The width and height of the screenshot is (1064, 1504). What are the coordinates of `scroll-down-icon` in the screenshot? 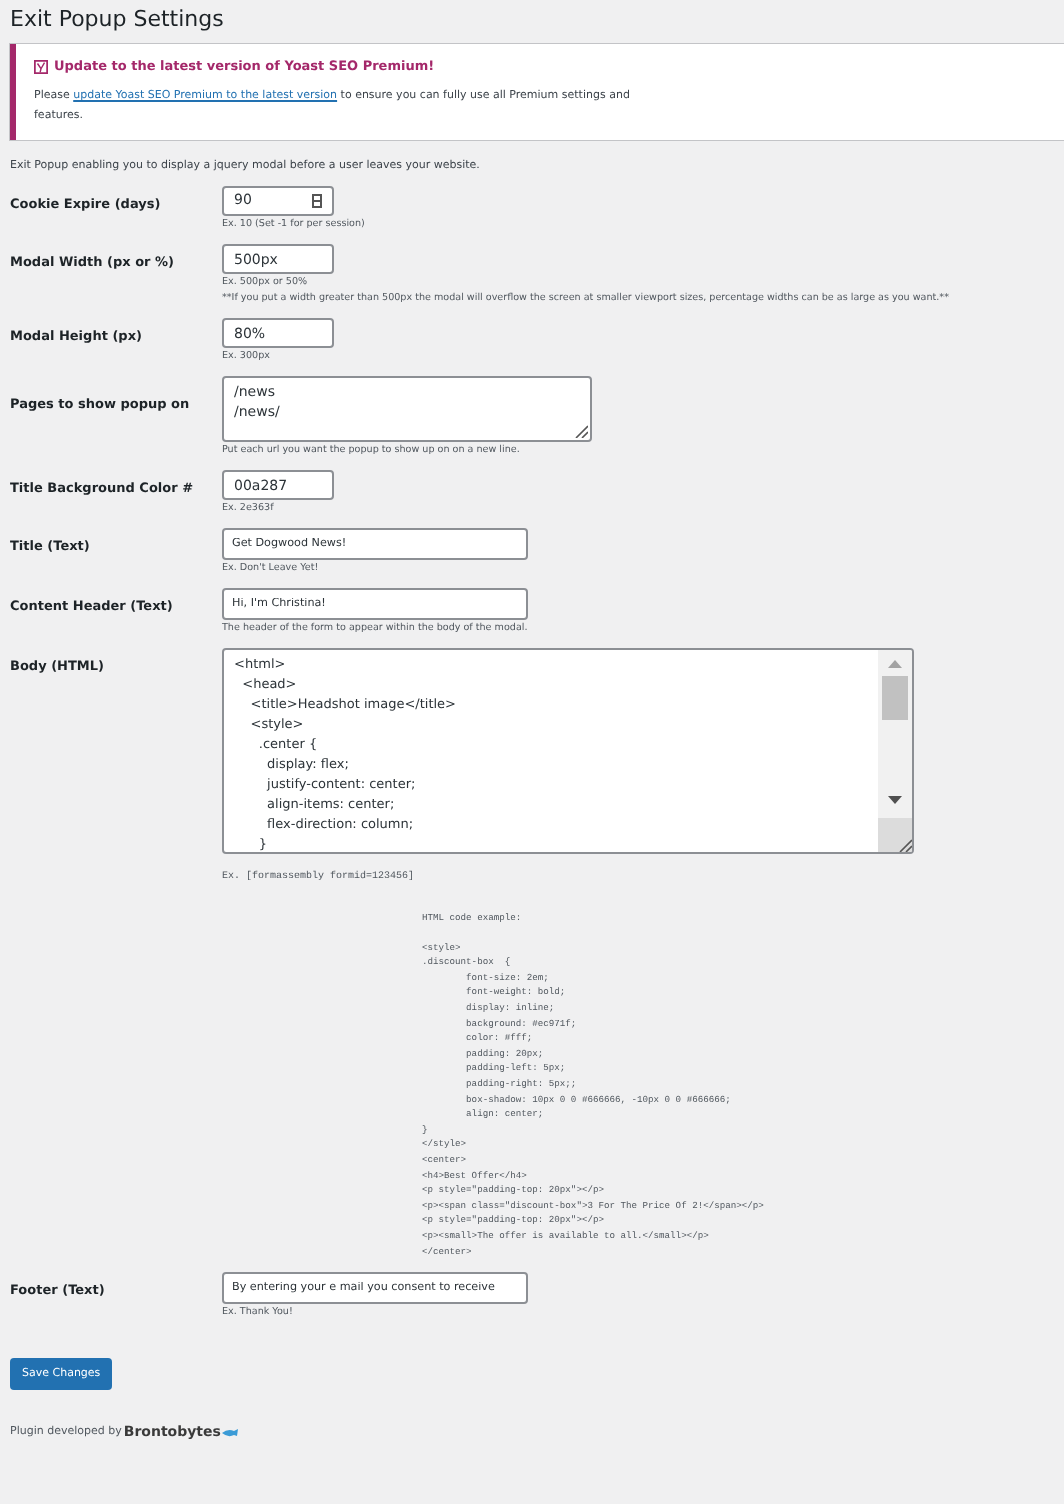 It's located at (895, 800).